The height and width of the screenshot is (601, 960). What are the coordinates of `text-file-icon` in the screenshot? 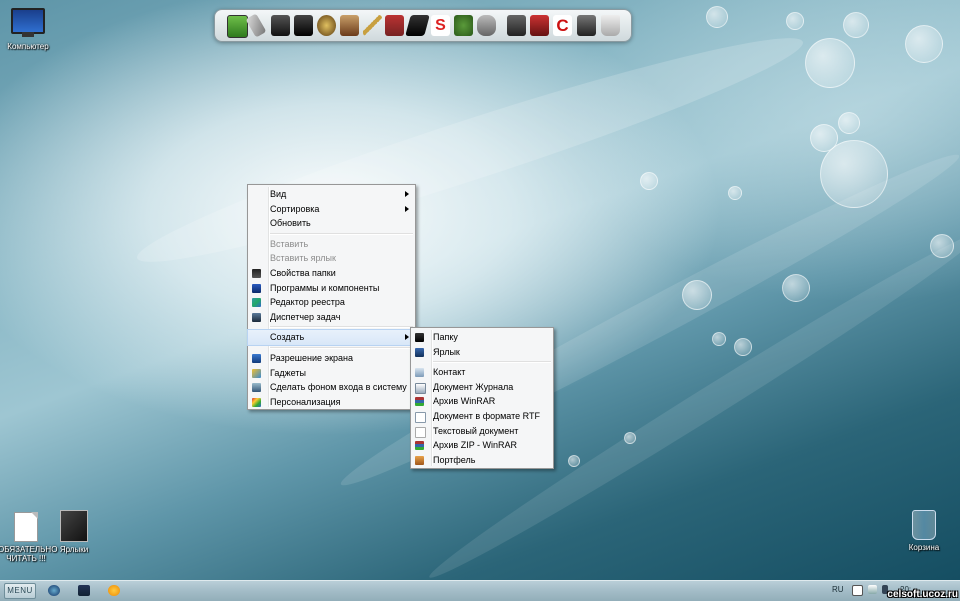 It's located at (26, 527).